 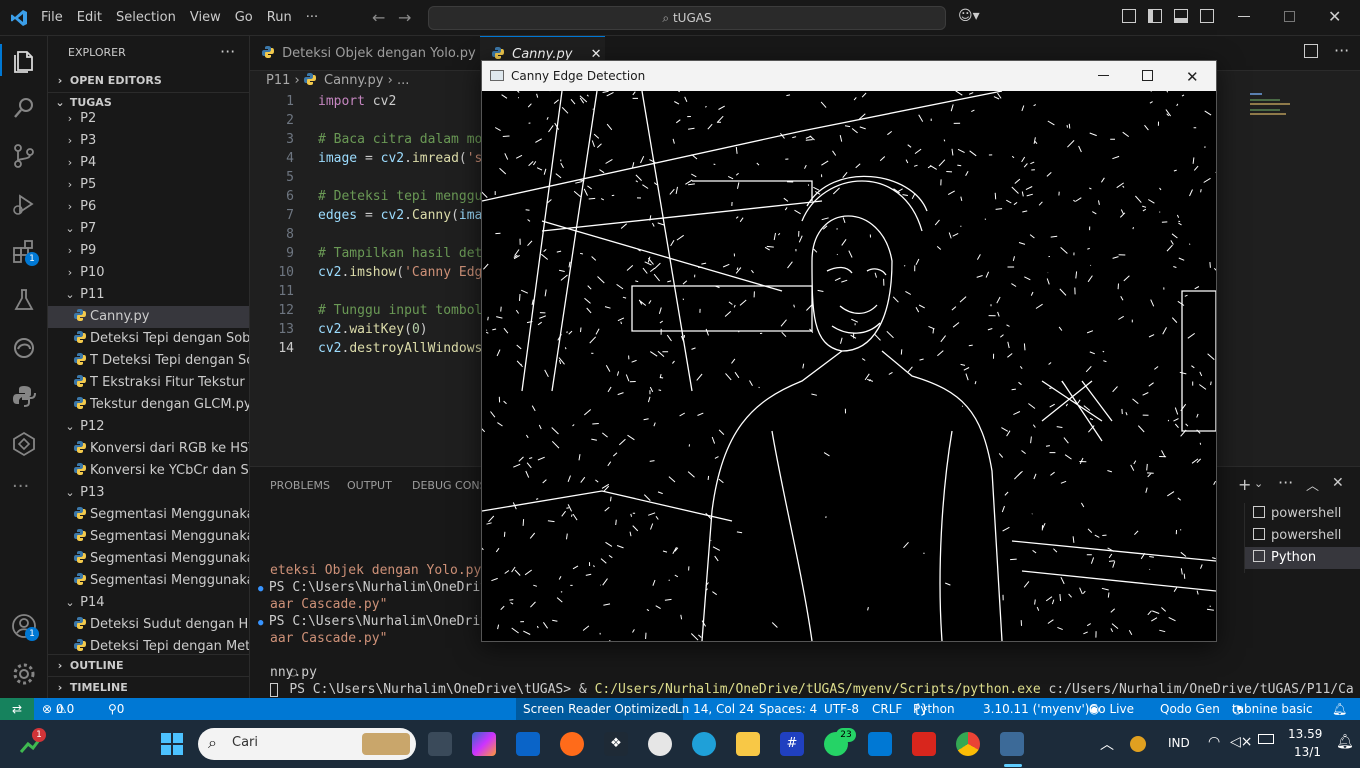 What do you see at coordinates (1207, 16) in the screenshot?
I see `toggle-secondary-sidebar-icon` at bounding box center [1207, 16].